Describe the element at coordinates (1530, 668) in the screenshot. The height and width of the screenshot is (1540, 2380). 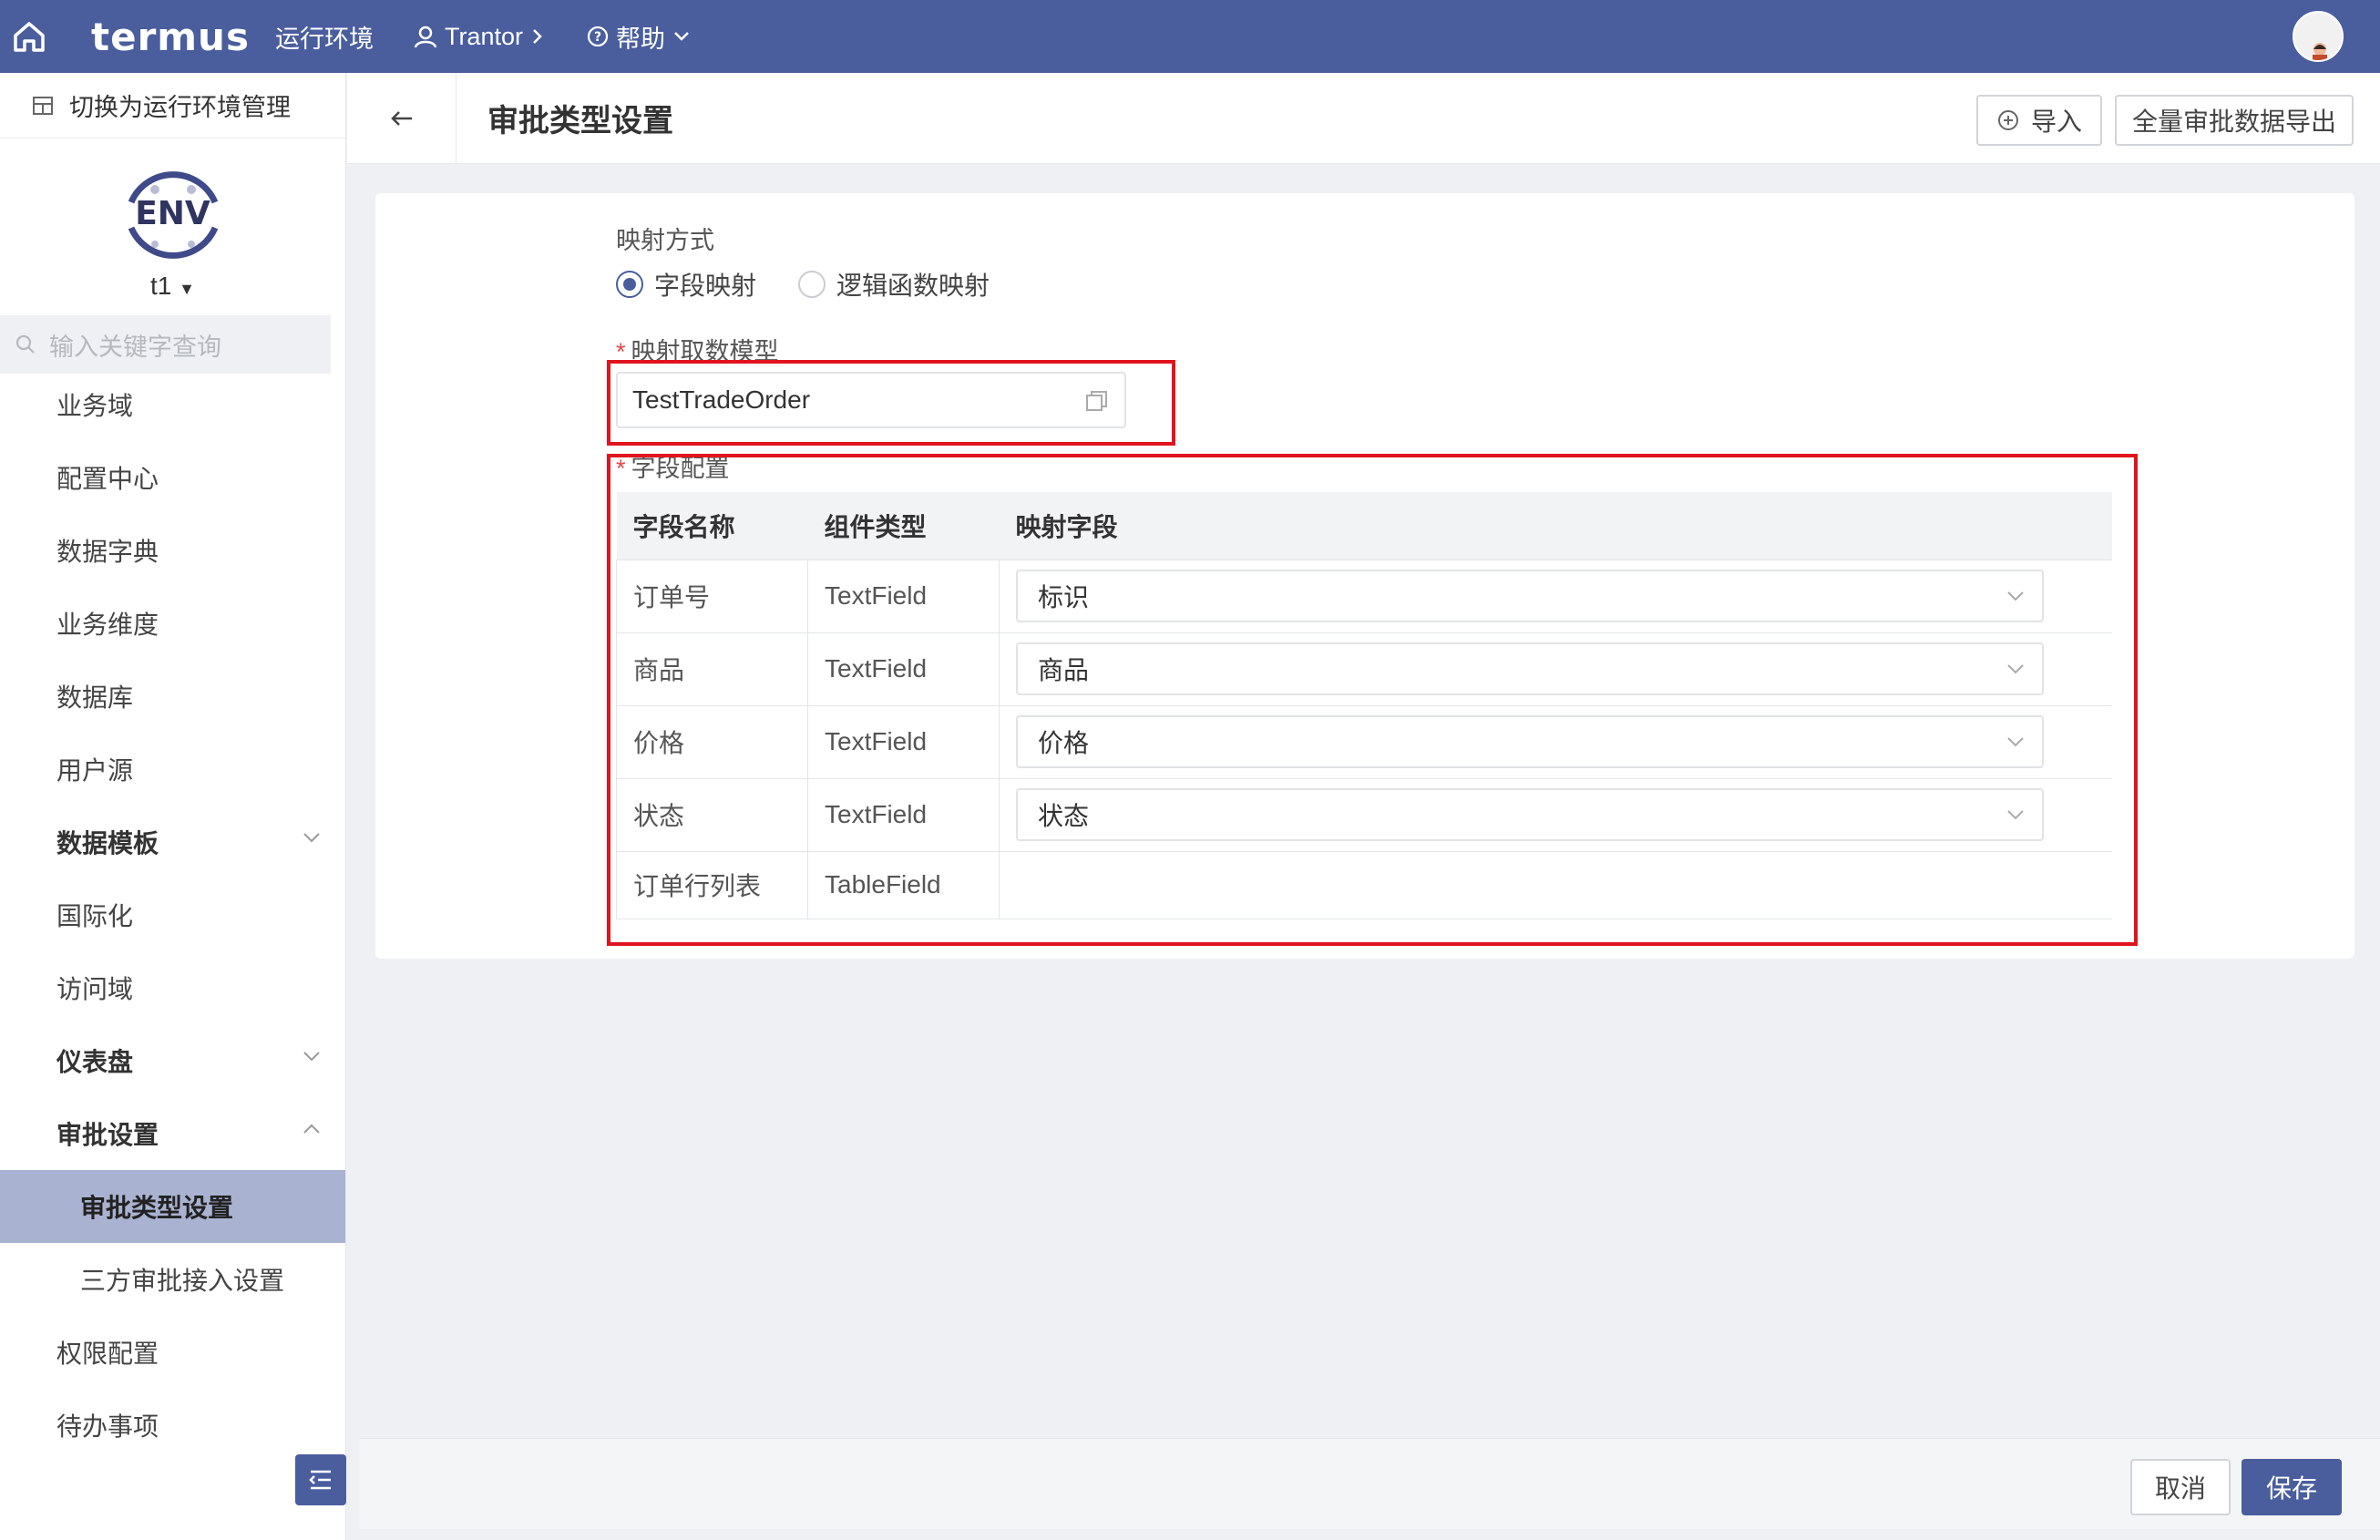
I see `mapped-field-select: 商品` at that location.